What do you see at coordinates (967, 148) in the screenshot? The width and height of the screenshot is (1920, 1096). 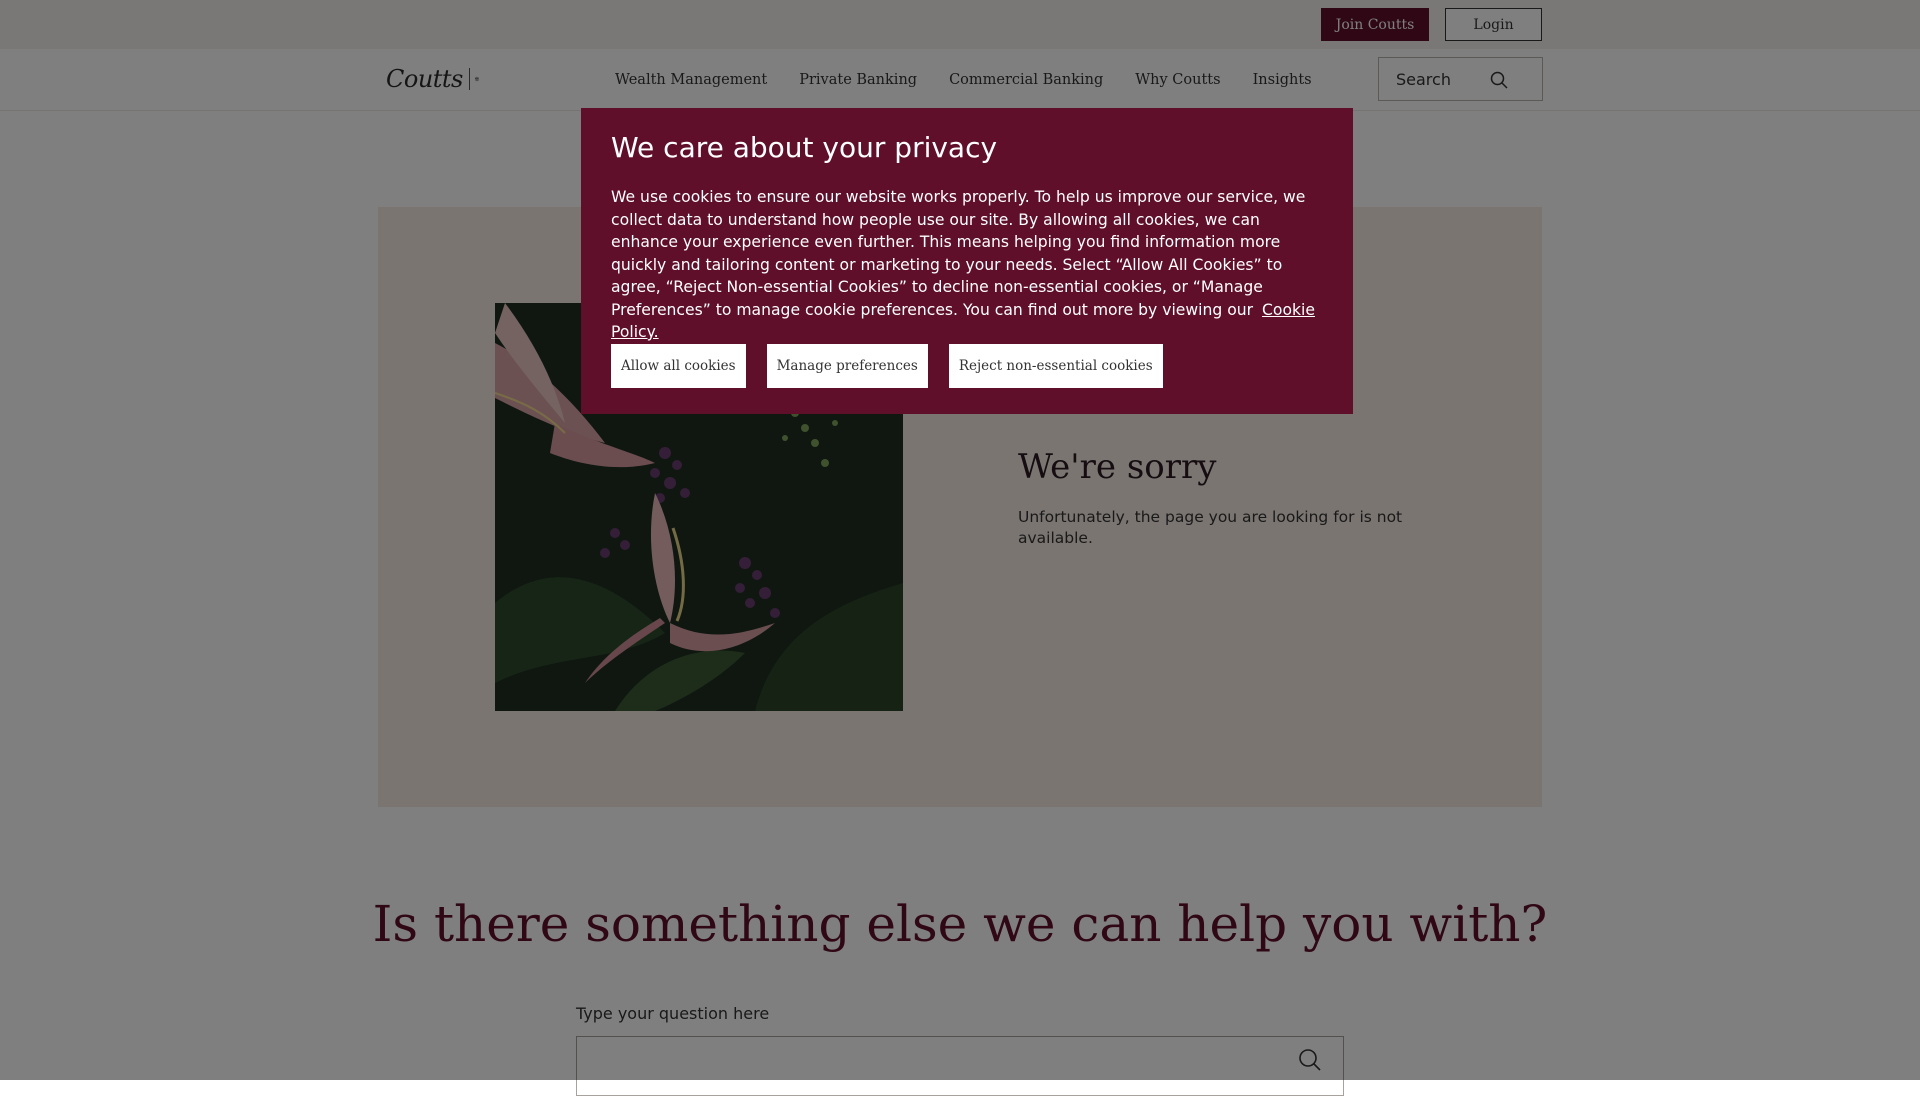 I see `cookie-dialog-title: We care about your privacy` at bounding box center [967, 148].